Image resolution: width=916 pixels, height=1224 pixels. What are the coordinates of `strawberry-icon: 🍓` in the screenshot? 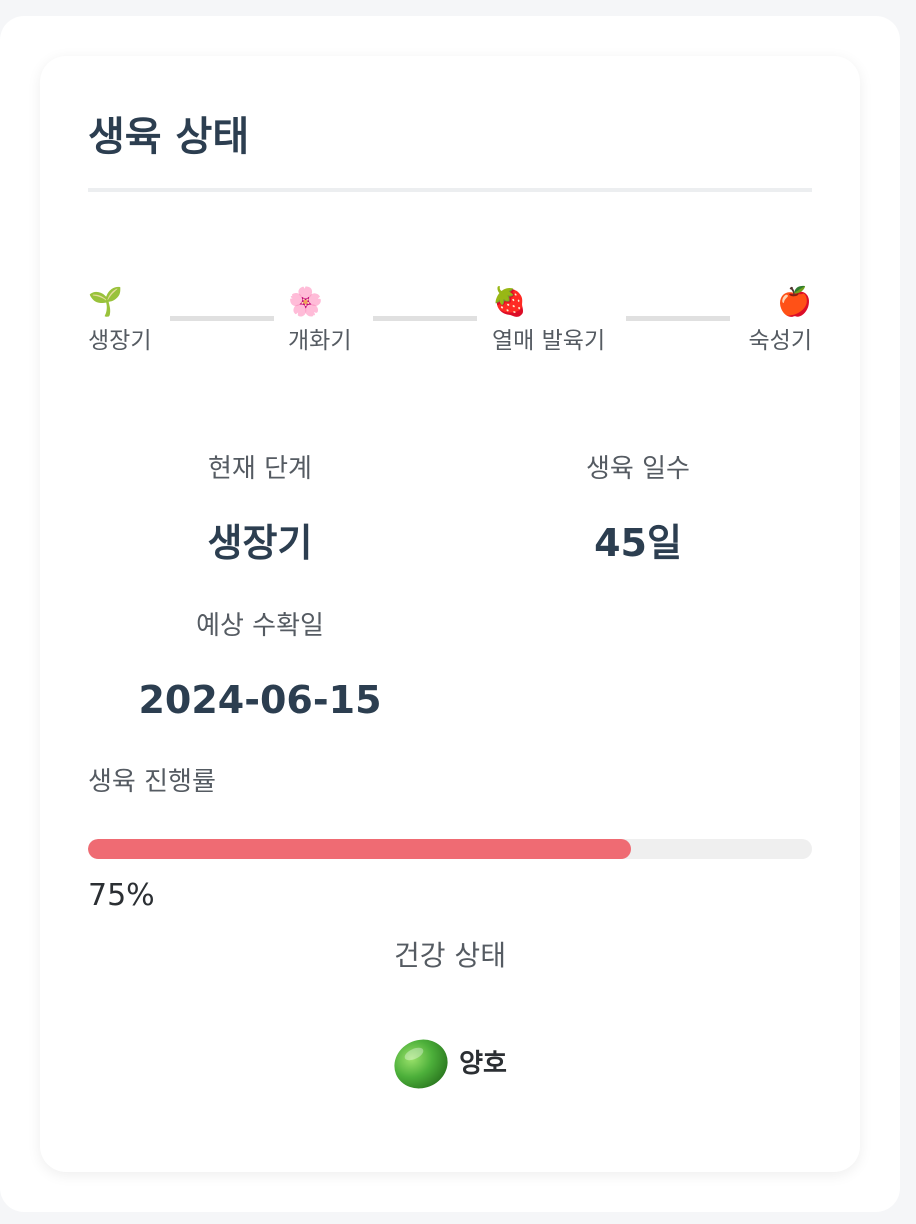 It's located at (509, 301).